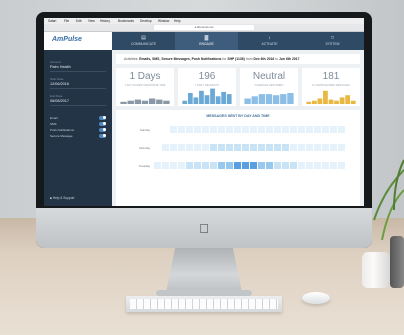 Image resolution: width=404 pixels, height=335 pixels. Describe the element at coordinates (66, 21) in the screenshot. I see `menu-item-file: File` at that location.